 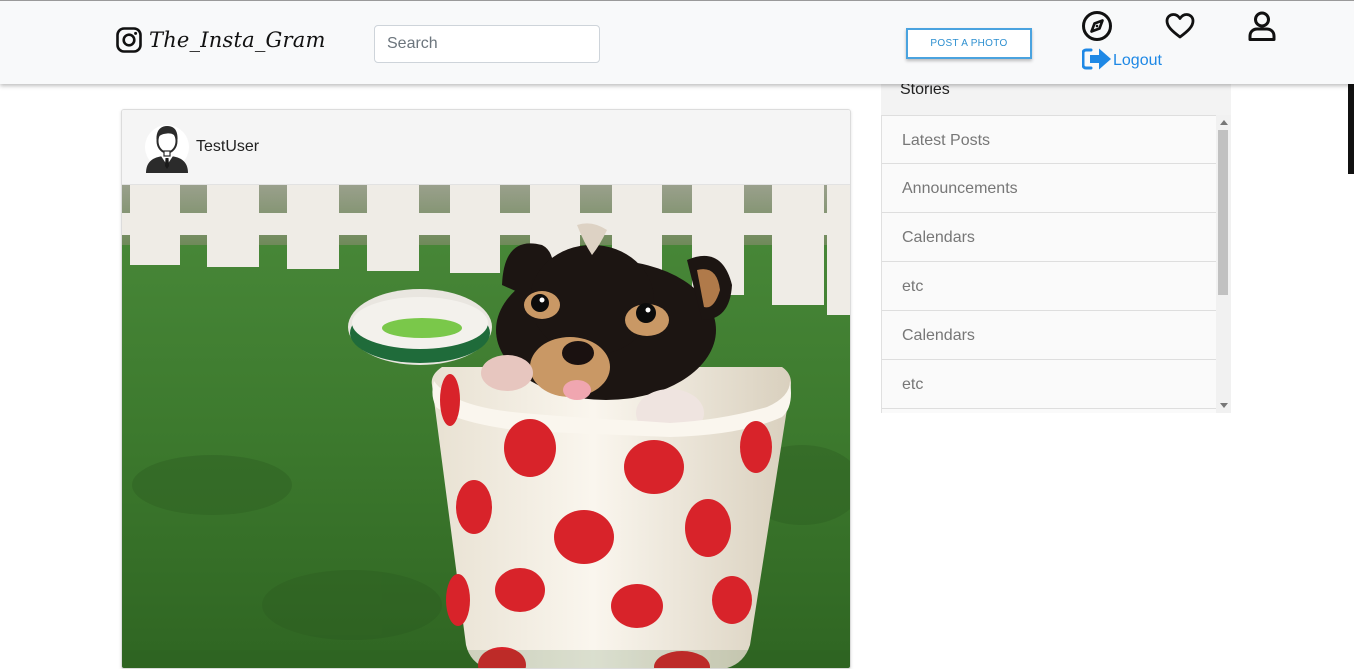 What do you see at coordinates (486, 147) in the screenshot?
I see `post-header: TestUser` at bounding box center [486, 147].